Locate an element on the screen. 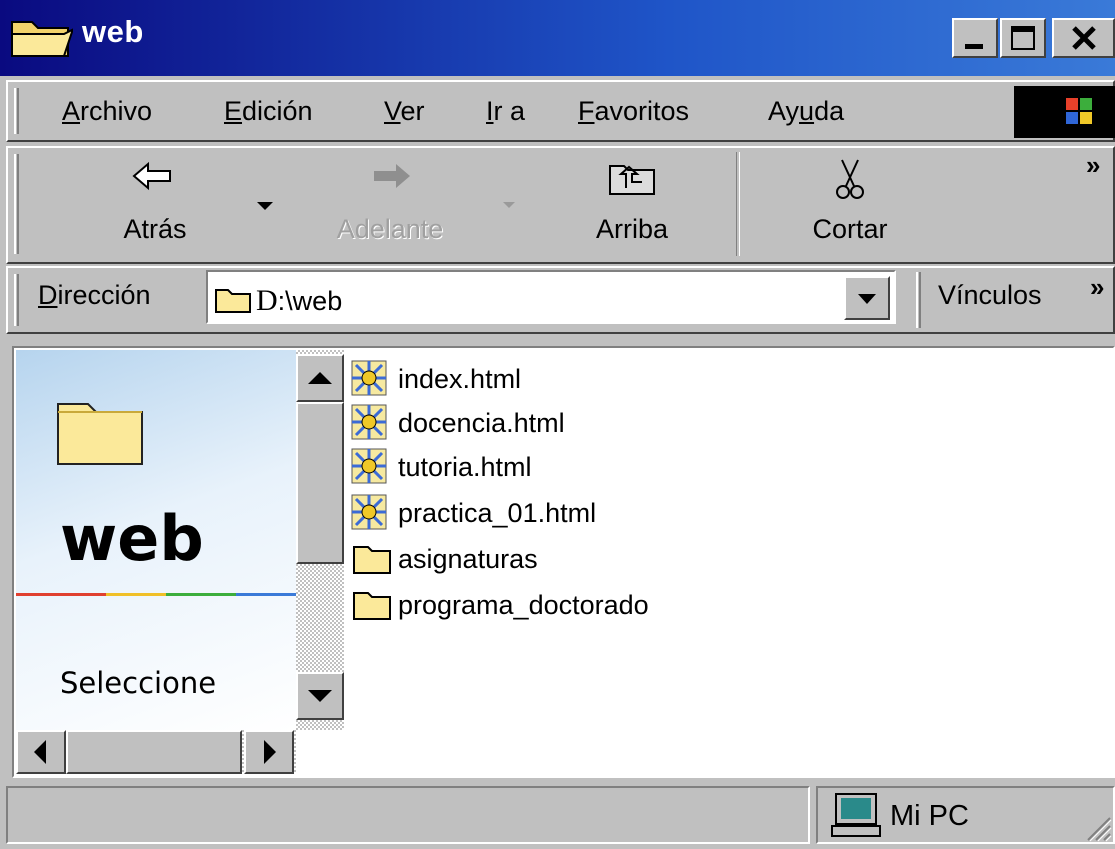 Image resolution: width=1115 pixels, height=849 pixels. address-label: Dirección is located at coordinates (94, 295).